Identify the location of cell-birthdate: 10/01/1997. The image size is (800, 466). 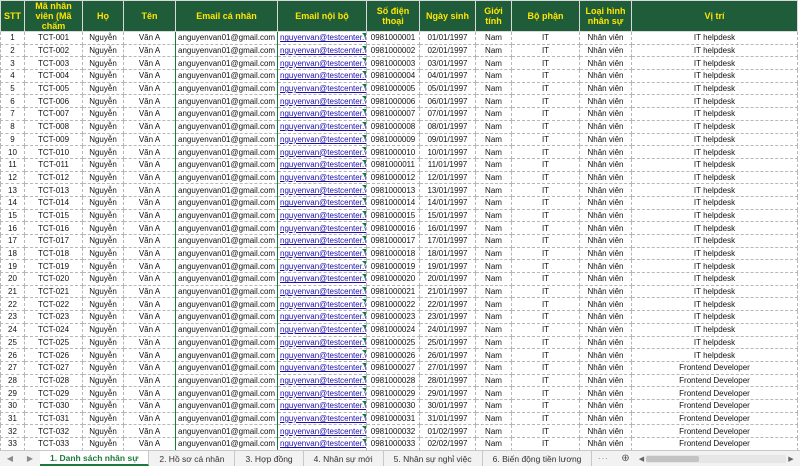
(447, 152).